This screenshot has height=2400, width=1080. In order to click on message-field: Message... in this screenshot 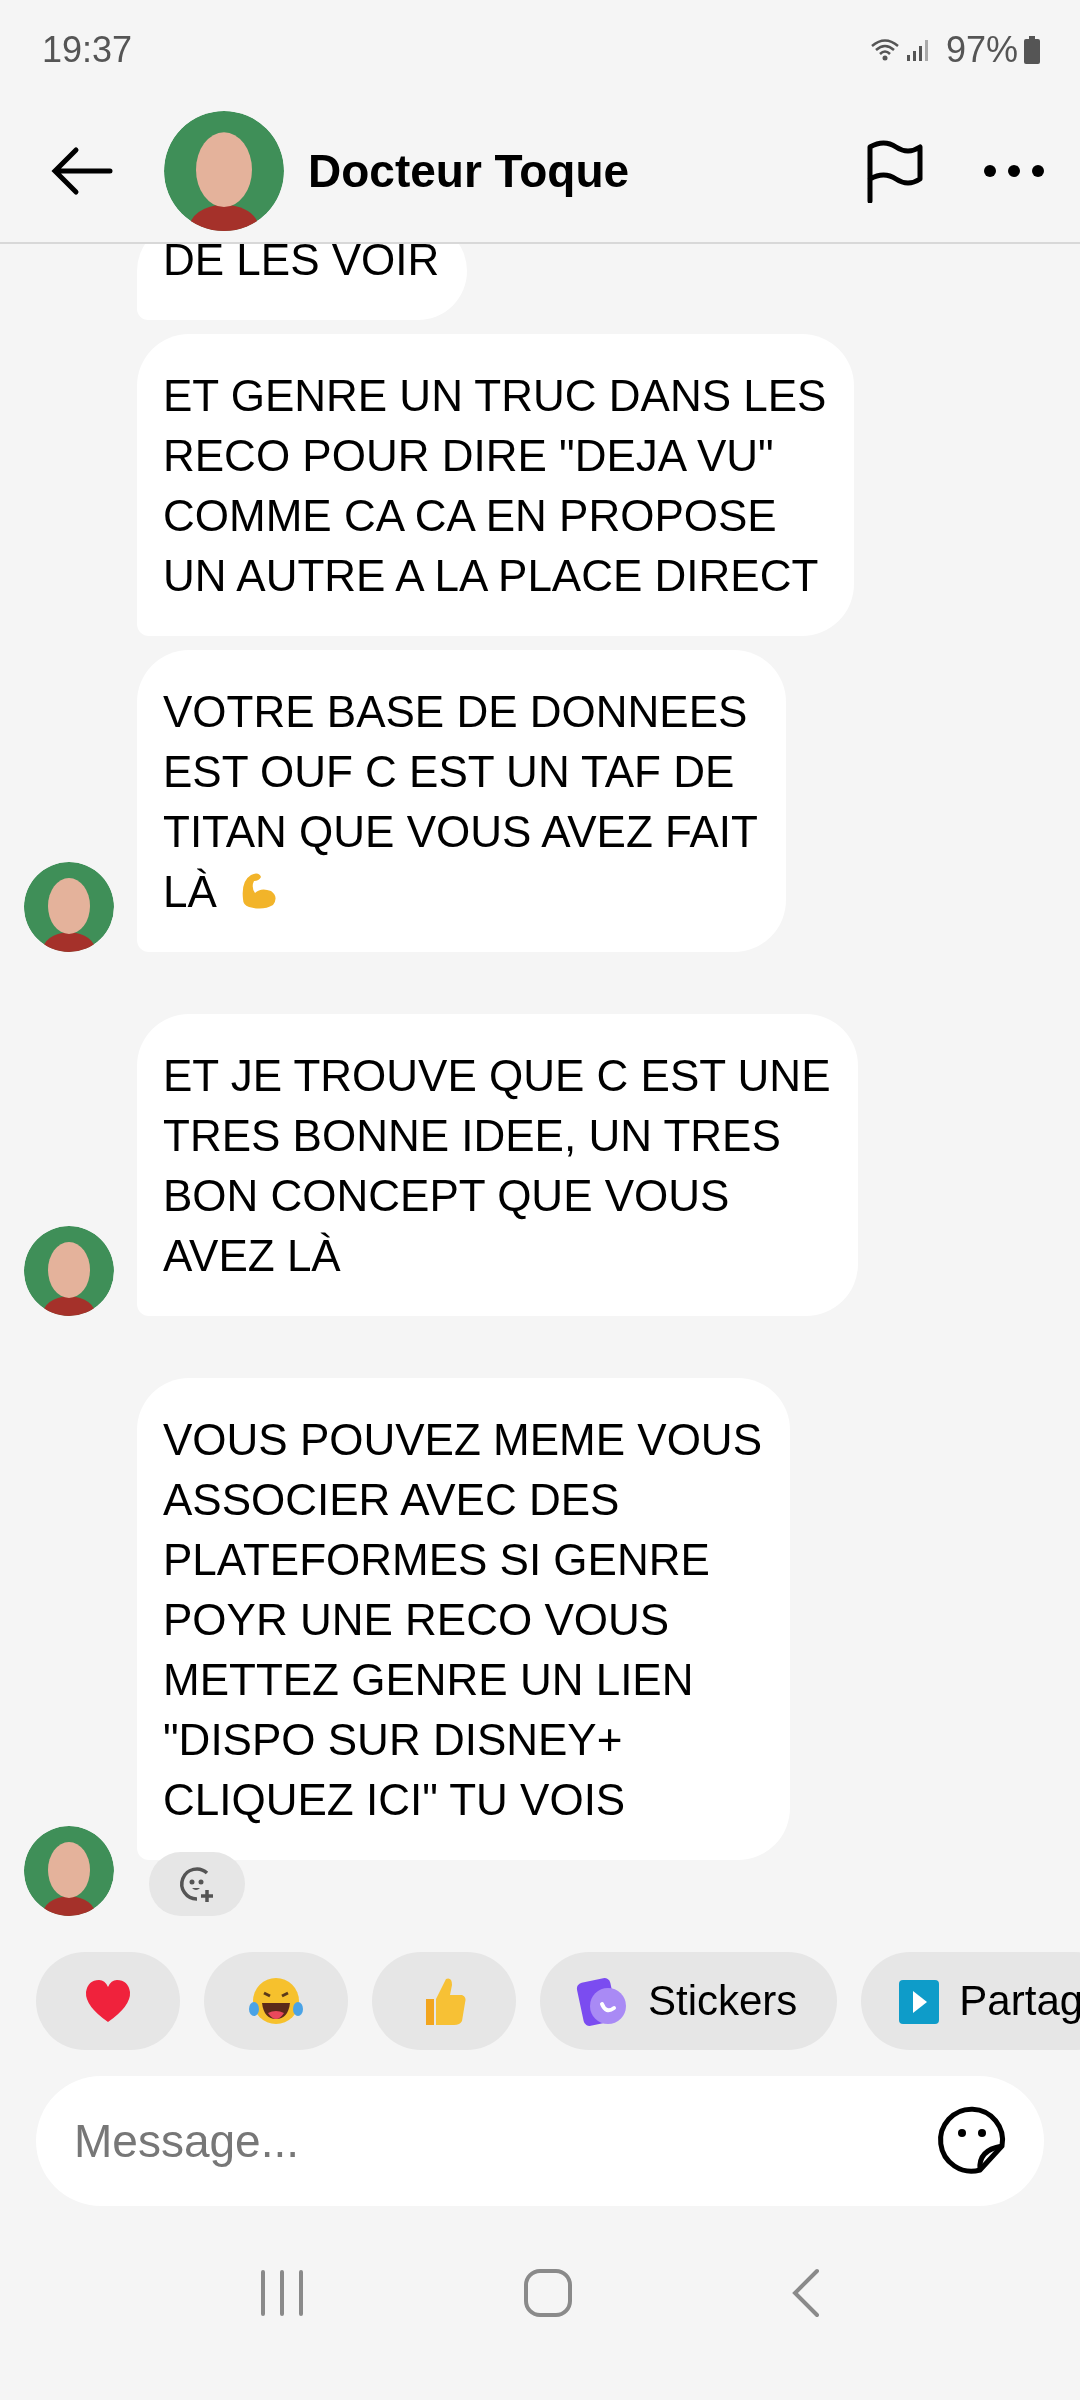, I will do `click(540, 2141)`.